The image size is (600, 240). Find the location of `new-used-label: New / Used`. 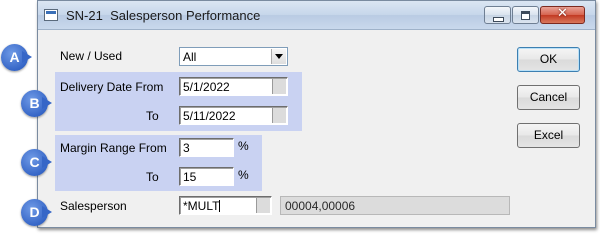

new-used-label: New / Used is located at coordinates (91, 56).